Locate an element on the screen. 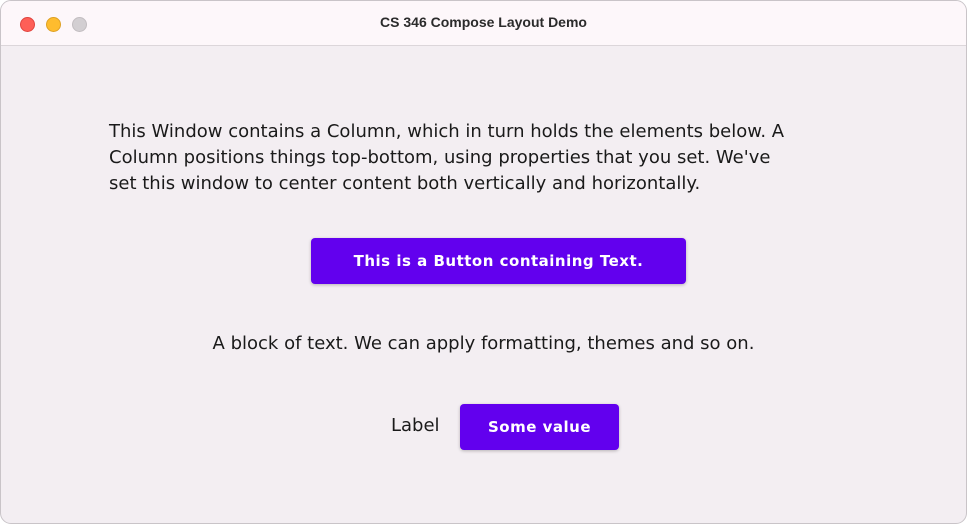  title-bar: CS 346 Compose Layout Demo is located at coordinates (483, 23).